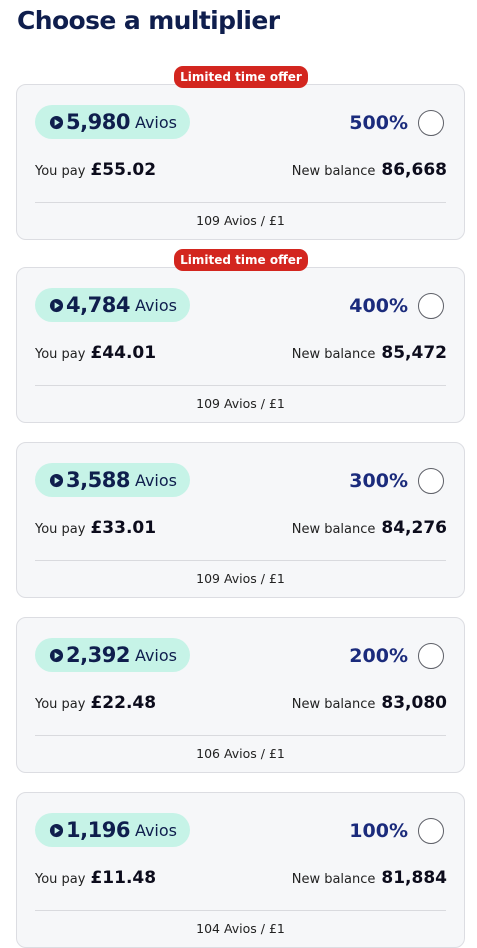 The height and width of the screenshot is (948, 477). What do you see at coordinates (123, 878) in the screenshot?
I see `price-value: £11.48` at bounding box center [123, 878].